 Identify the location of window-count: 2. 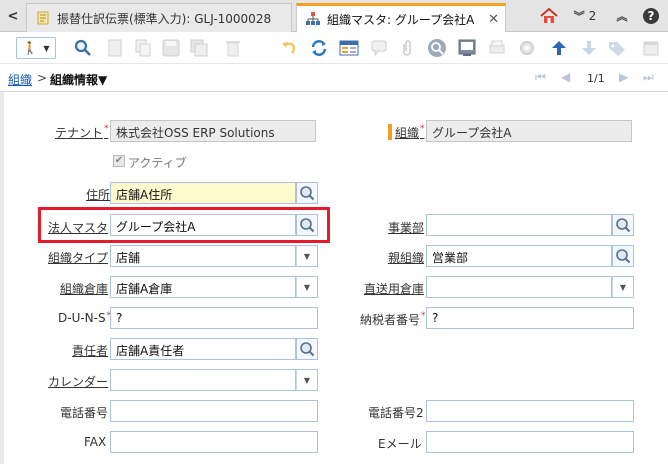
(592, 16).